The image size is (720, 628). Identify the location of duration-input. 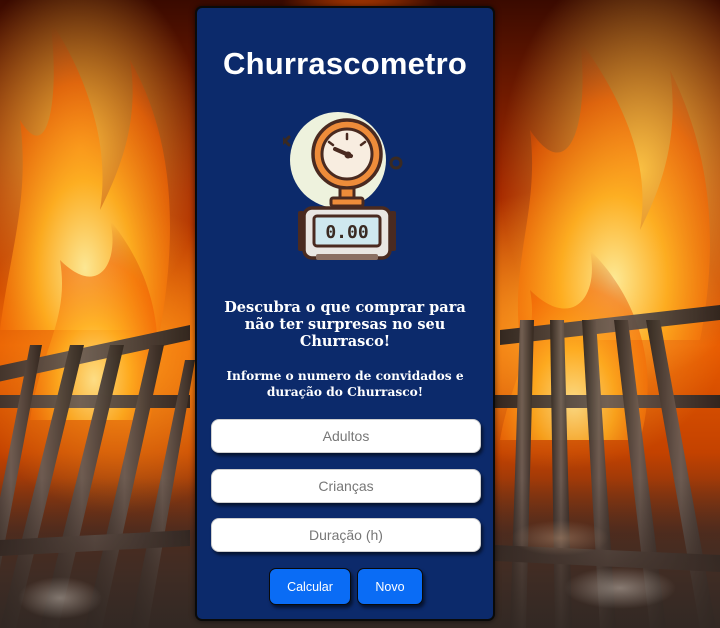
(346, 535).